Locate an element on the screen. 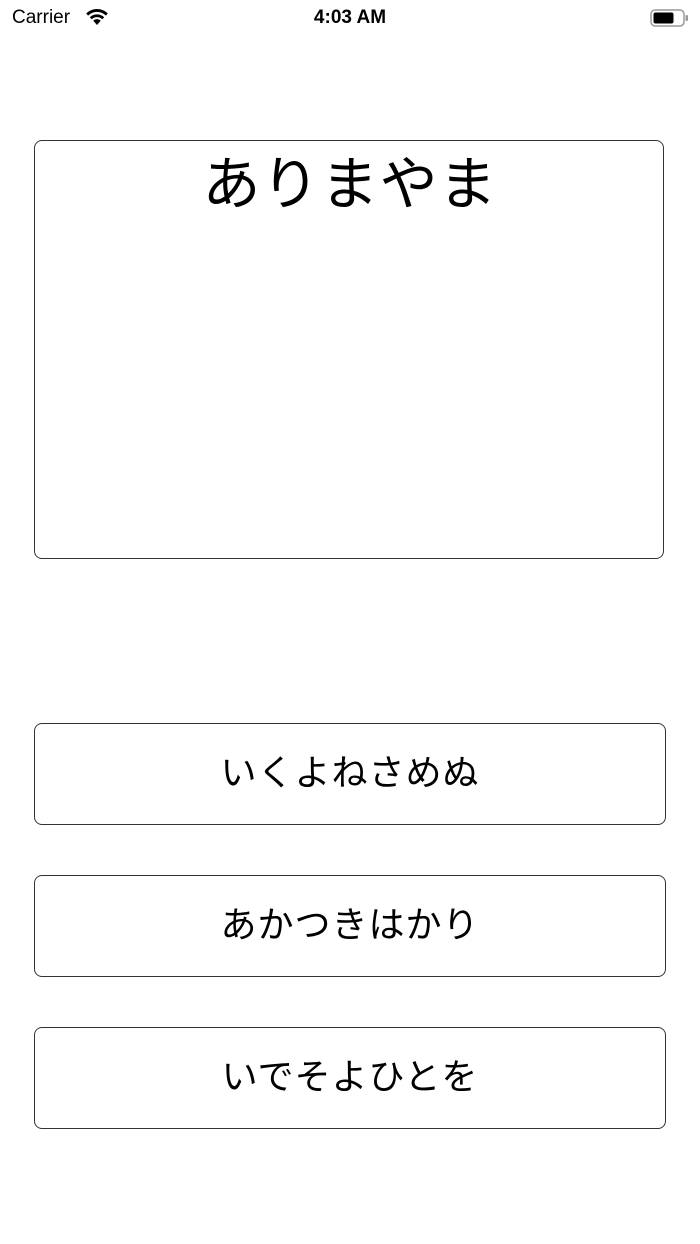 The width and height of the screenshot is (700, 1244). answer-label: あかつきはかり is located at coordinates (350, 925).